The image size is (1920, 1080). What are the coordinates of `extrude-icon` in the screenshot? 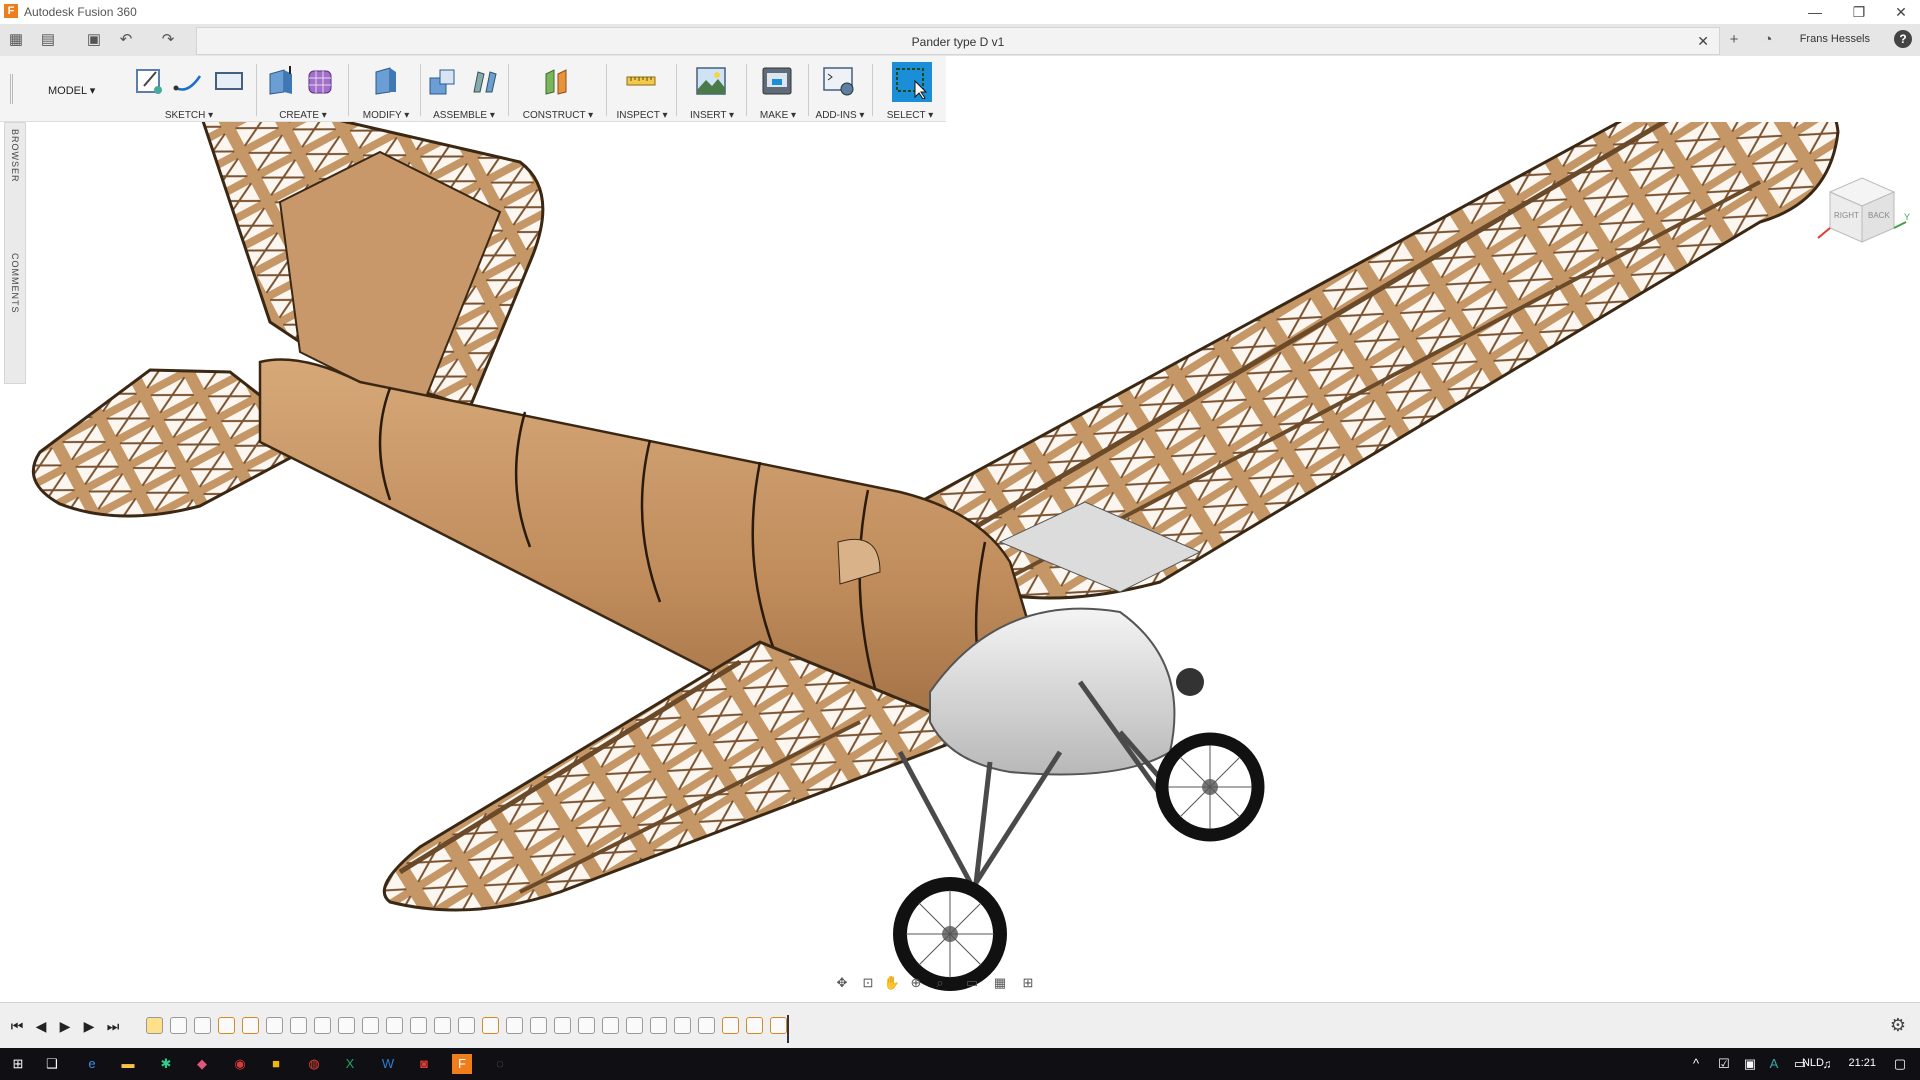 It's located at (281, 81).